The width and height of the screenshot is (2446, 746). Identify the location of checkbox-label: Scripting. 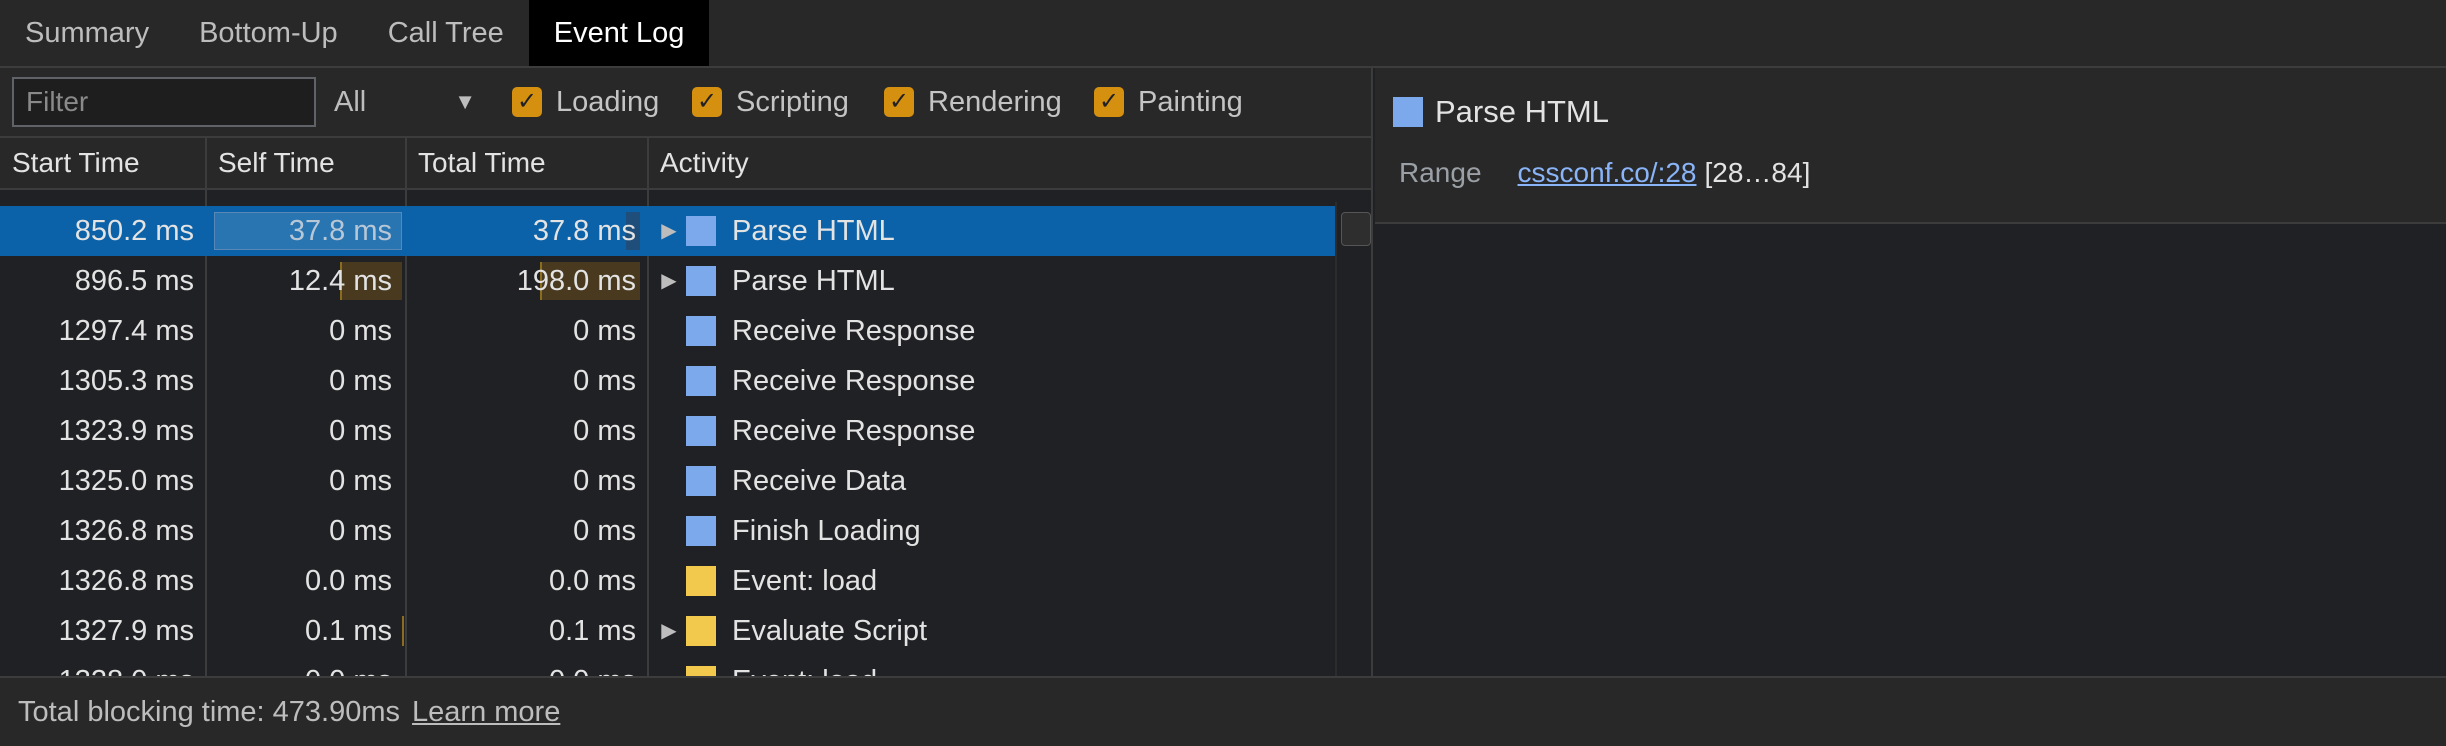
(792, 101).